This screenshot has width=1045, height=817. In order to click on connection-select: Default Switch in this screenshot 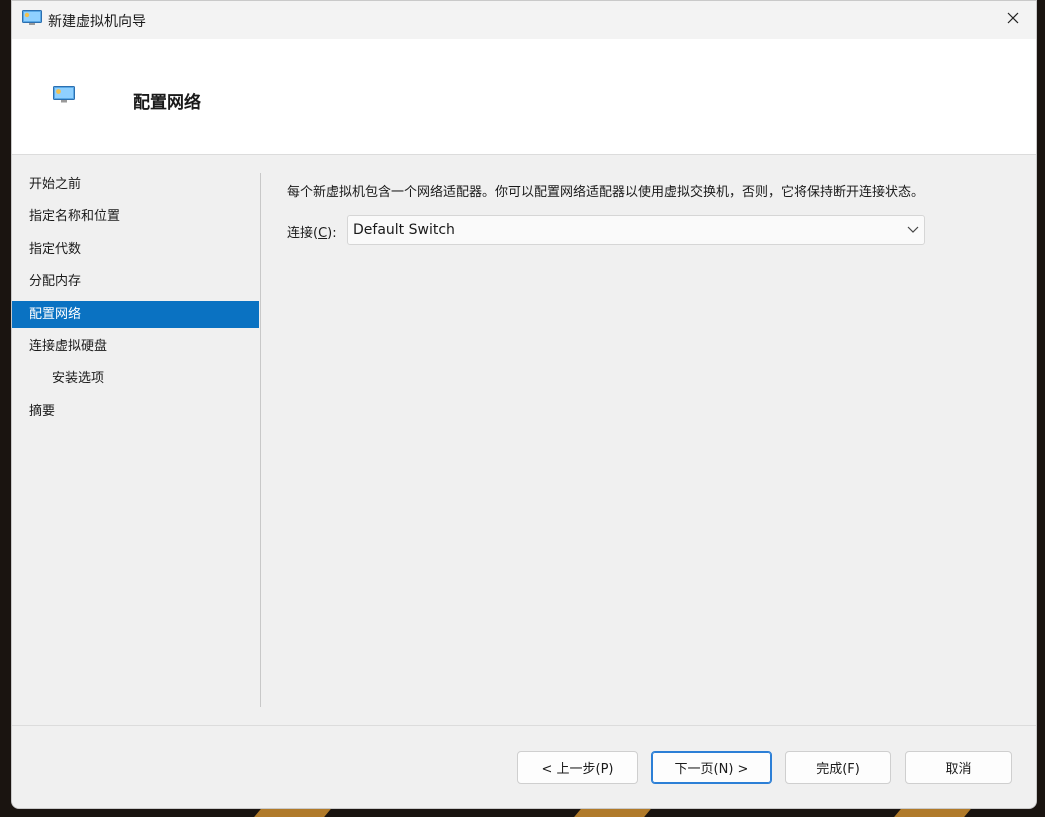, I will do `click(636, 230)`.